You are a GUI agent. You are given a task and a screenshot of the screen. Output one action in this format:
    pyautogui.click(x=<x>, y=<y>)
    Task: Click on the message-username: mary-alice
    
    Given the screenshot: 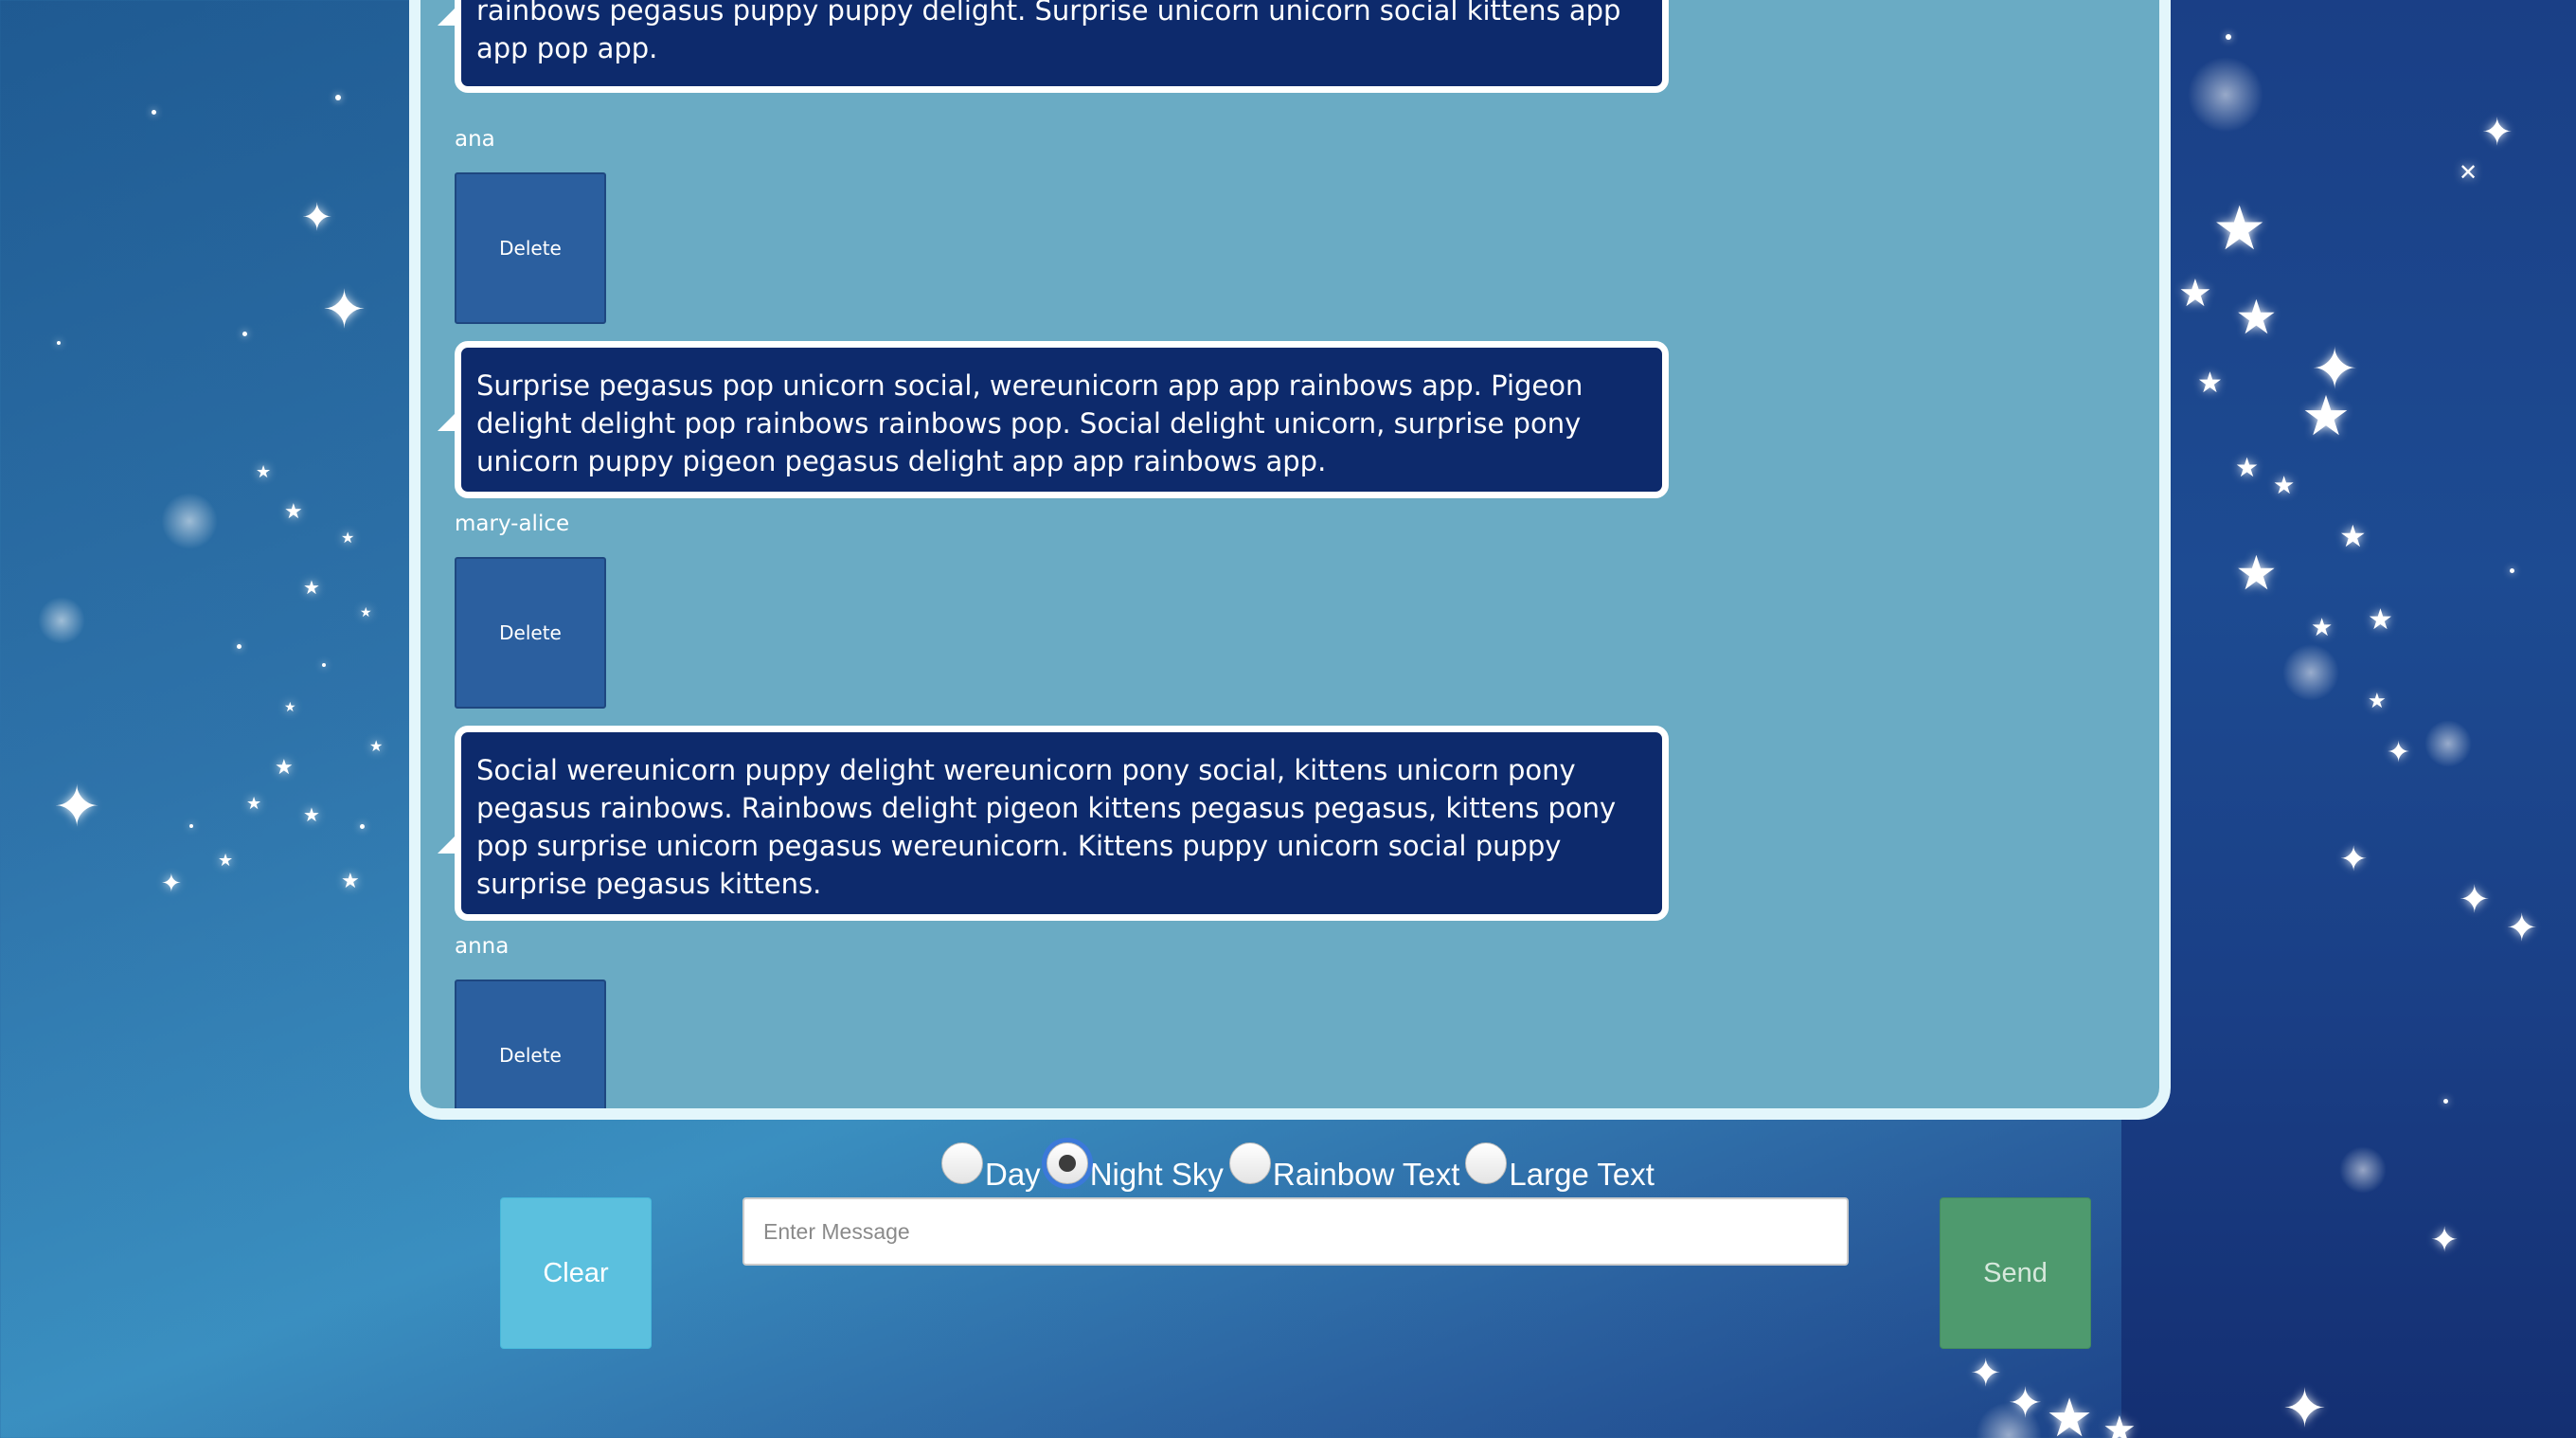 What is the action you would take?
    pyautogui.click(x=512, y=524)
    